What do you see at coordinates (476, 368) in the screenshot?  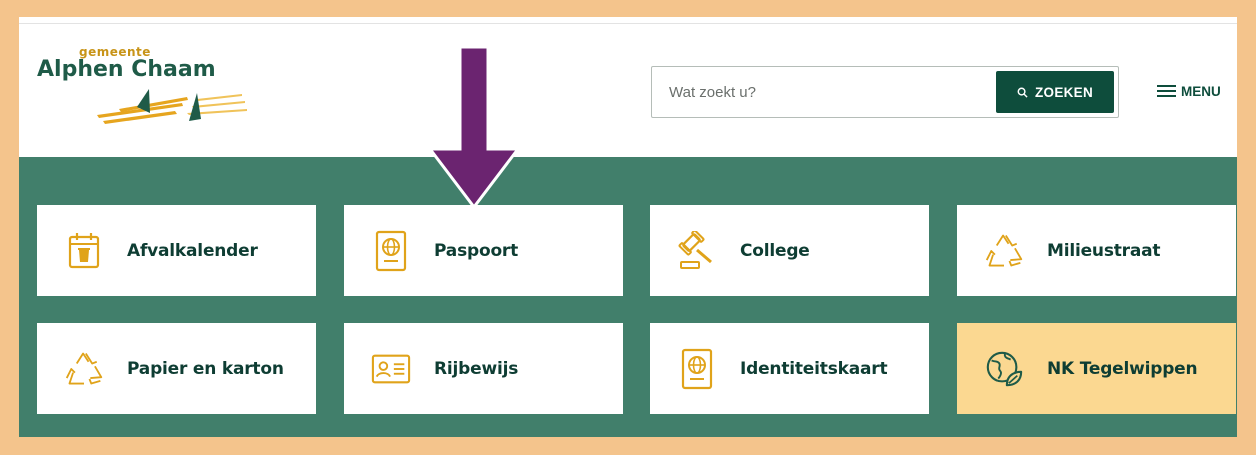 I see `tile-label: Rijbewijs` at bounding box center [476, 368].